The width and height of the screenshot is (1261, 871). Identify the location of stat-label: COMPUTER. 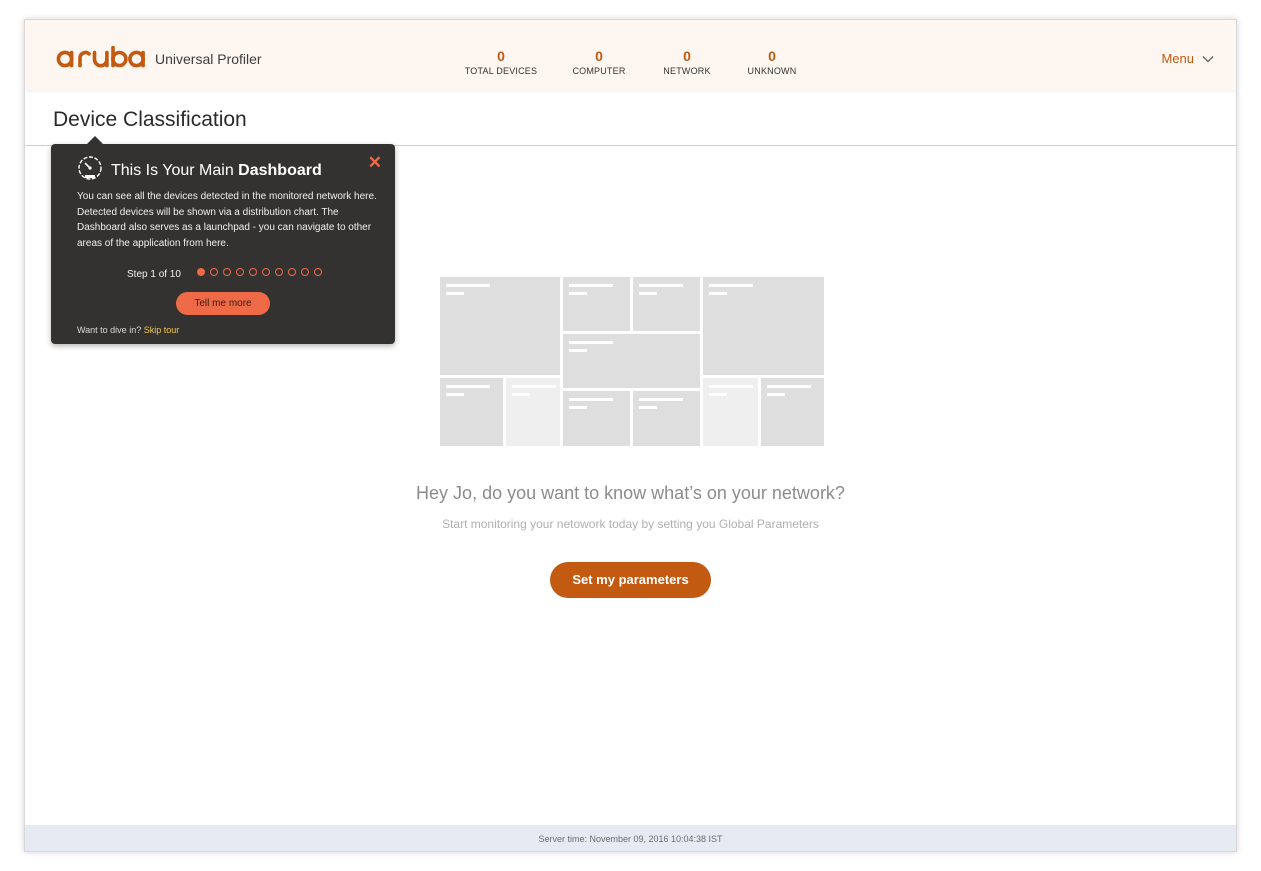
(599, 71).